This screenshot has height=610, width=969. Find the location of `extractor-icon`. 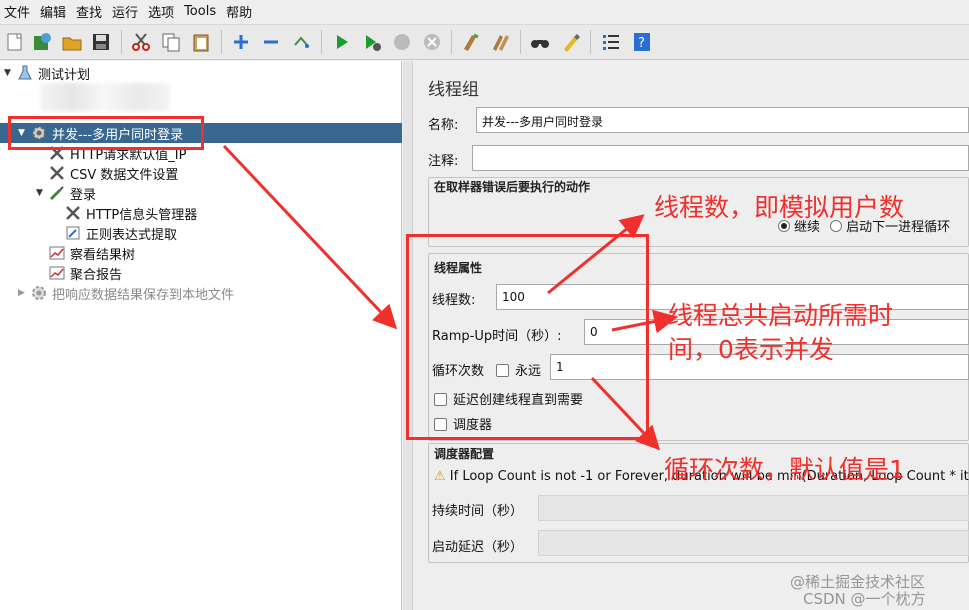

extractor-icon is located at coordinates (73, 233).